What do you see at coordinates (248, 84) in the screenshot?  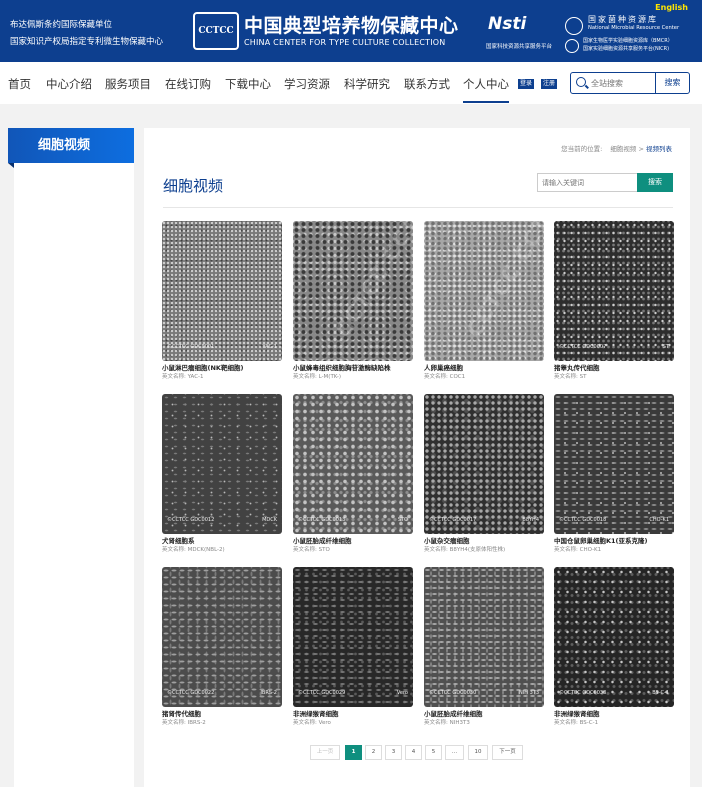 I see `nav-item-downloads: 下载中心` at bounding box center [248, 84].